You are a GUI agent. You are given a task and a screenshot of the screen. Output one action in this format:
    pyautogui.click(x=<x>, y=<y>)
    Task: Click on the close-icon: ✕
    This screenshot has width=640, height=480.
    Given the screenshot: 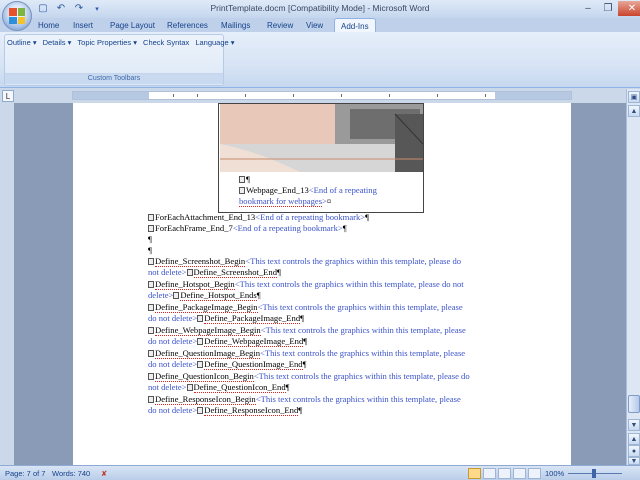 What is the action you would take?
    pyautogui.click(x=629, y=8)
    